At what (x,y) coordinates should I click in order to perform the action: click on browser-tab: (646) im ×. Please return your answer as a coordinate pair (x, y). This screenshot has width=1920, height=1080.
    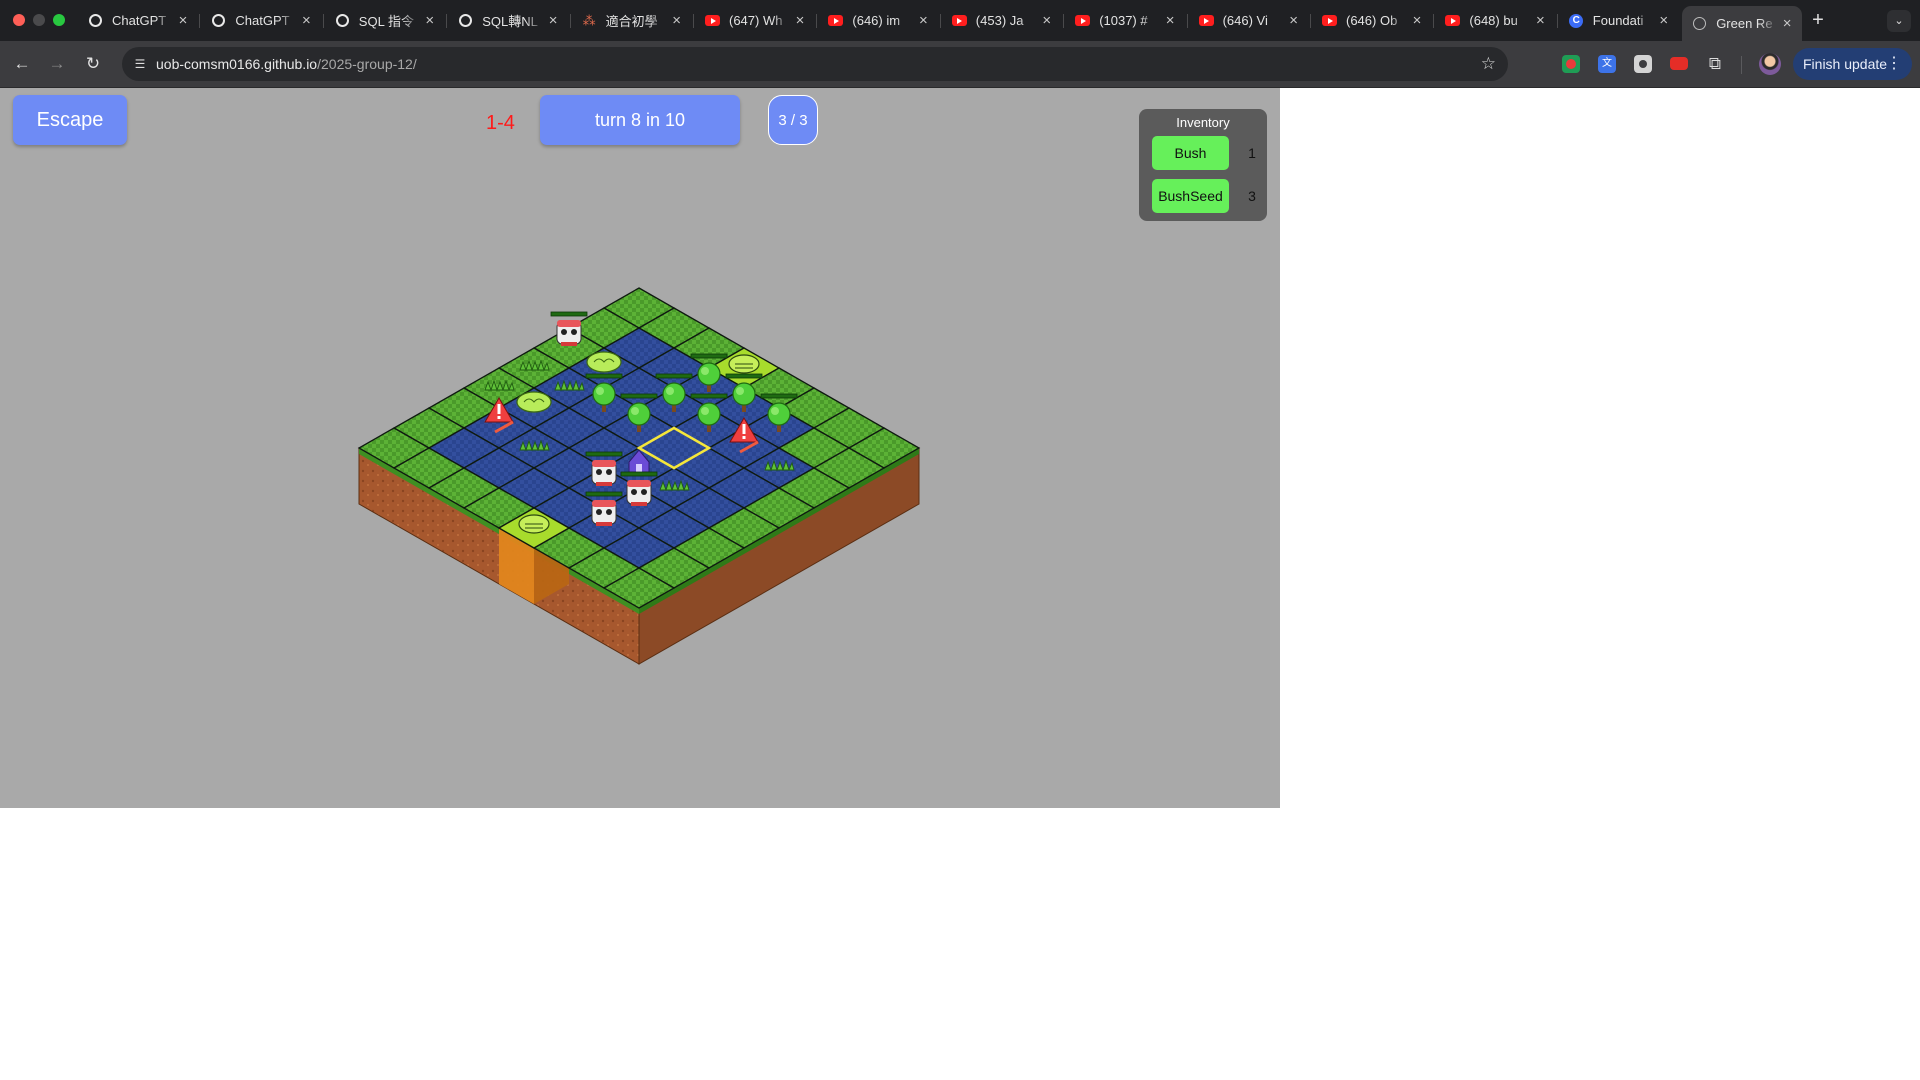
    Looking at the image, I should click on (878, 20).